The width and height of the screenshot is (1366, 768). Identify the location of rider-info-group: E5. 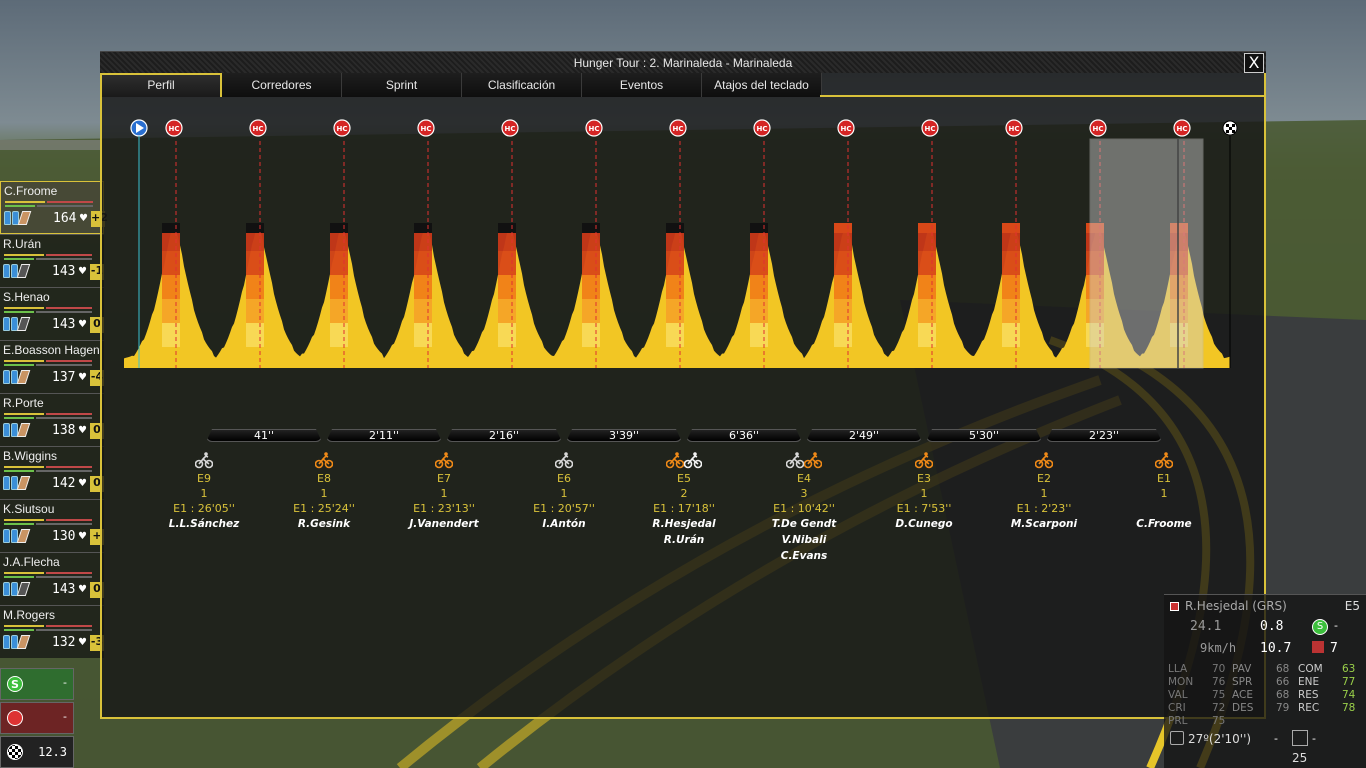
(1352, 606).